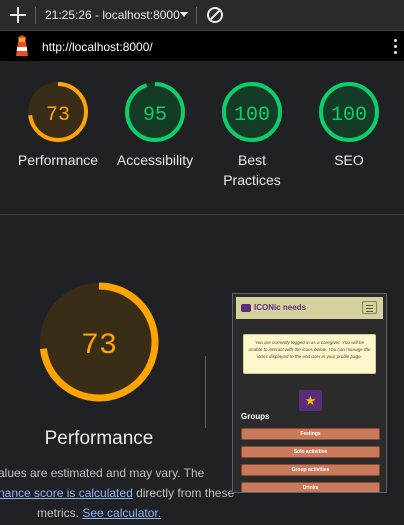  I want to click on gauge-value: 73, so click(58, 115).